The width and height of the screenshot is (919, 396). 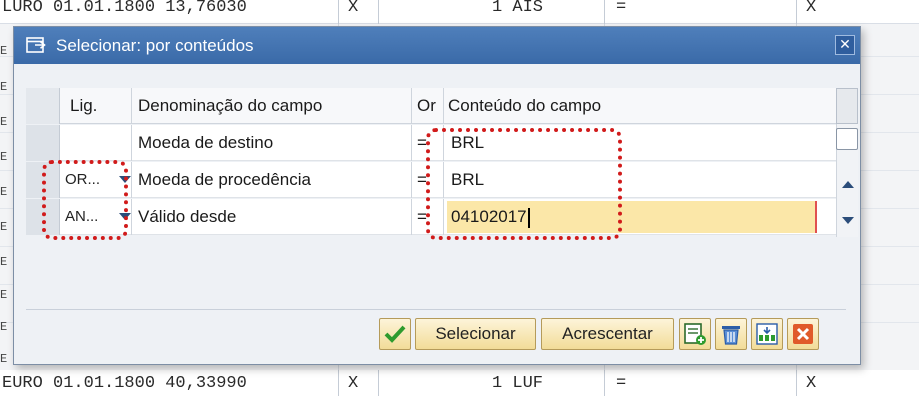 I want to click on select-button: Selecionar, so click(x=475, y=334).